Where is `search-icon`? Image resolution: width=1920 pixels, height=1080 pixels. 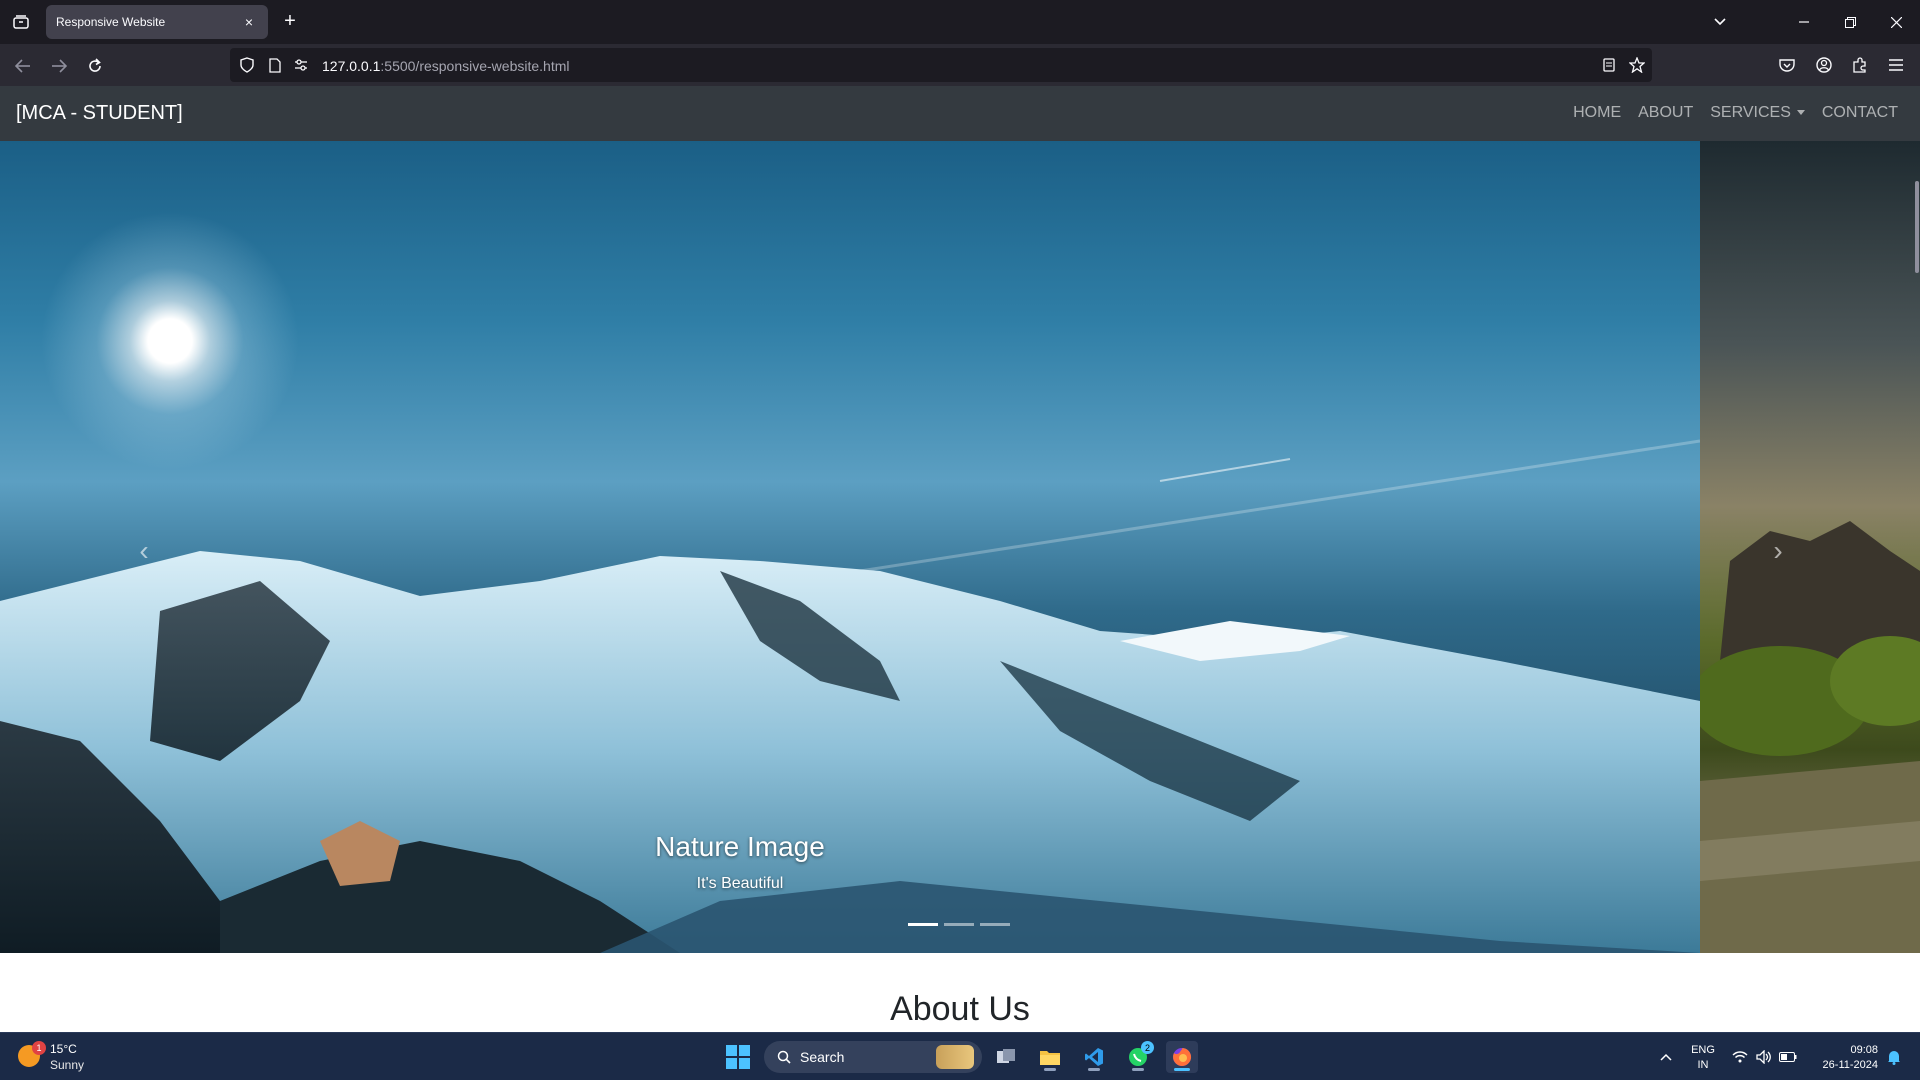
search-icon is located at coordinates (784, 1057).